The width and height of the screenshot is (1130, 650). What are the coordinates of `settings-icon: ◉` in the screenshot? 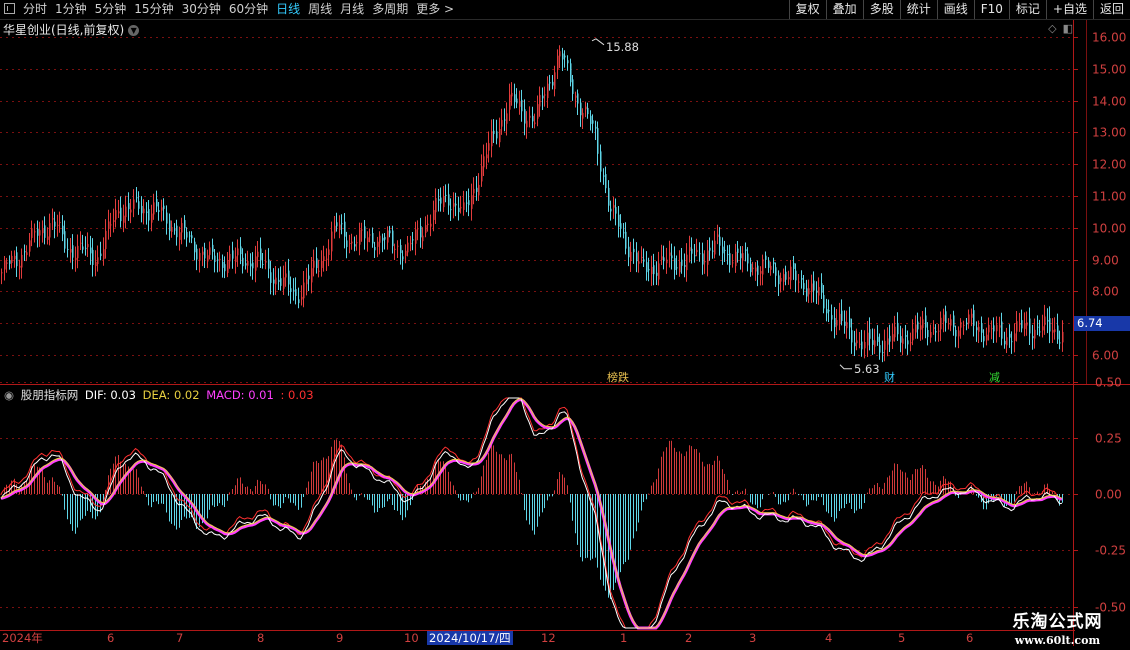 It's located at (9, 395).